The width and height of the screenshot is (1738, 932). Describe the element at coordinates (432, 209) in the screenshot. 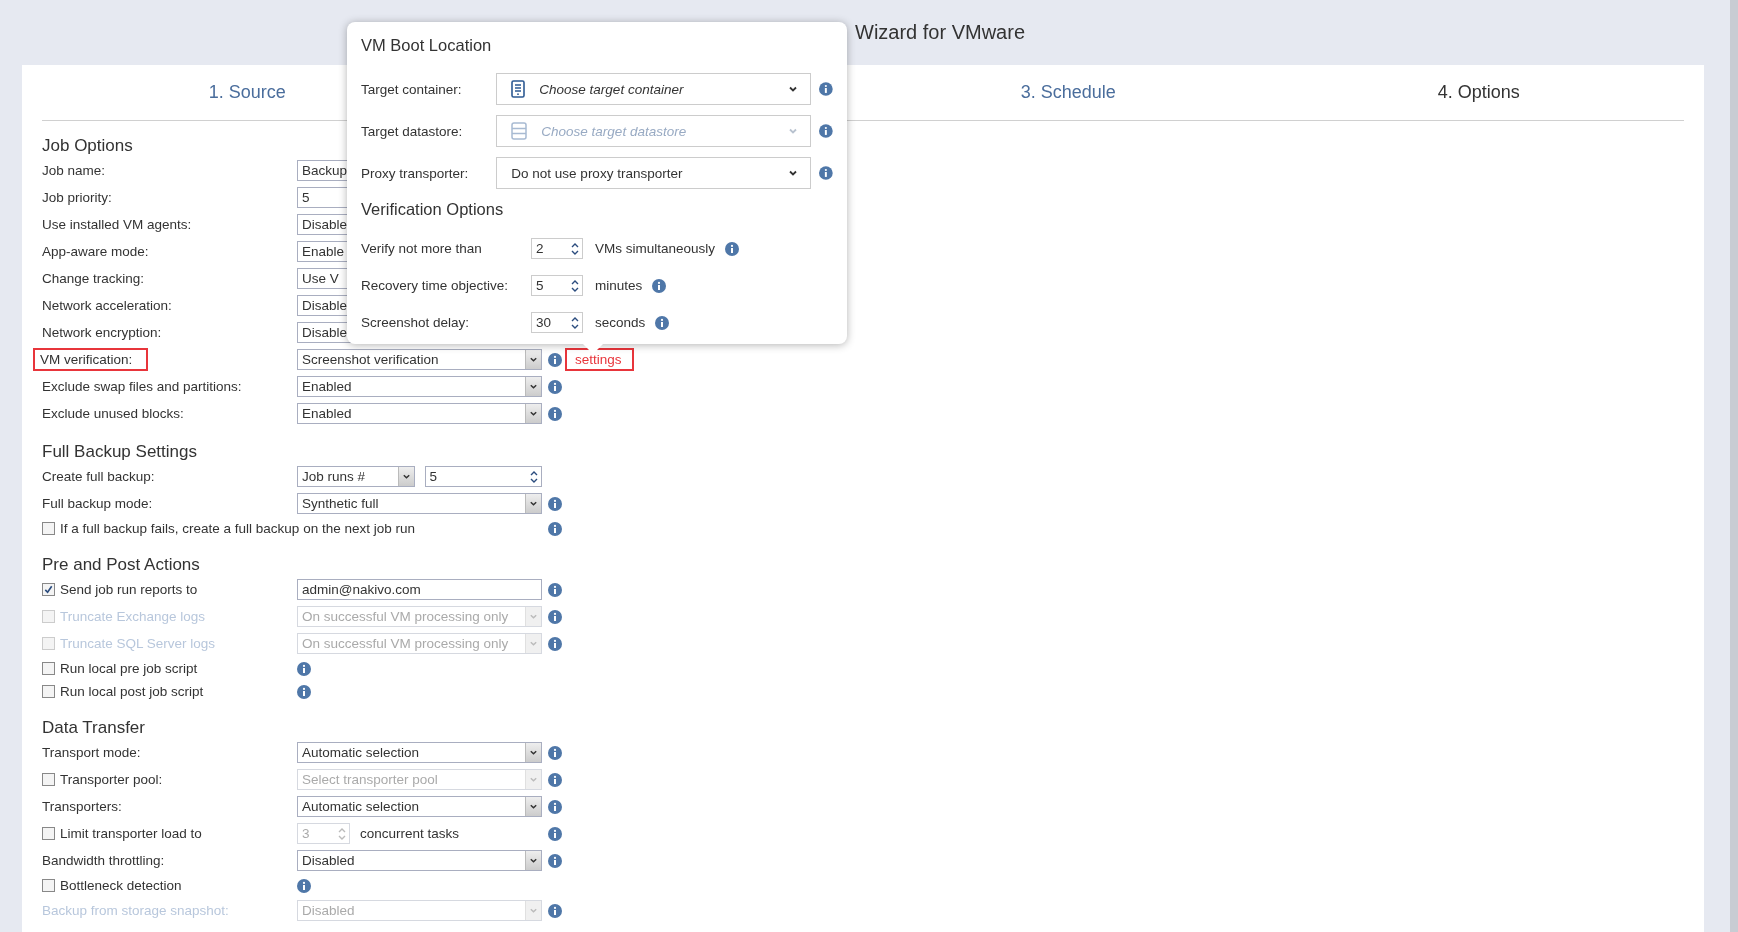

I see `popup-heading: Verification Options` at that location.